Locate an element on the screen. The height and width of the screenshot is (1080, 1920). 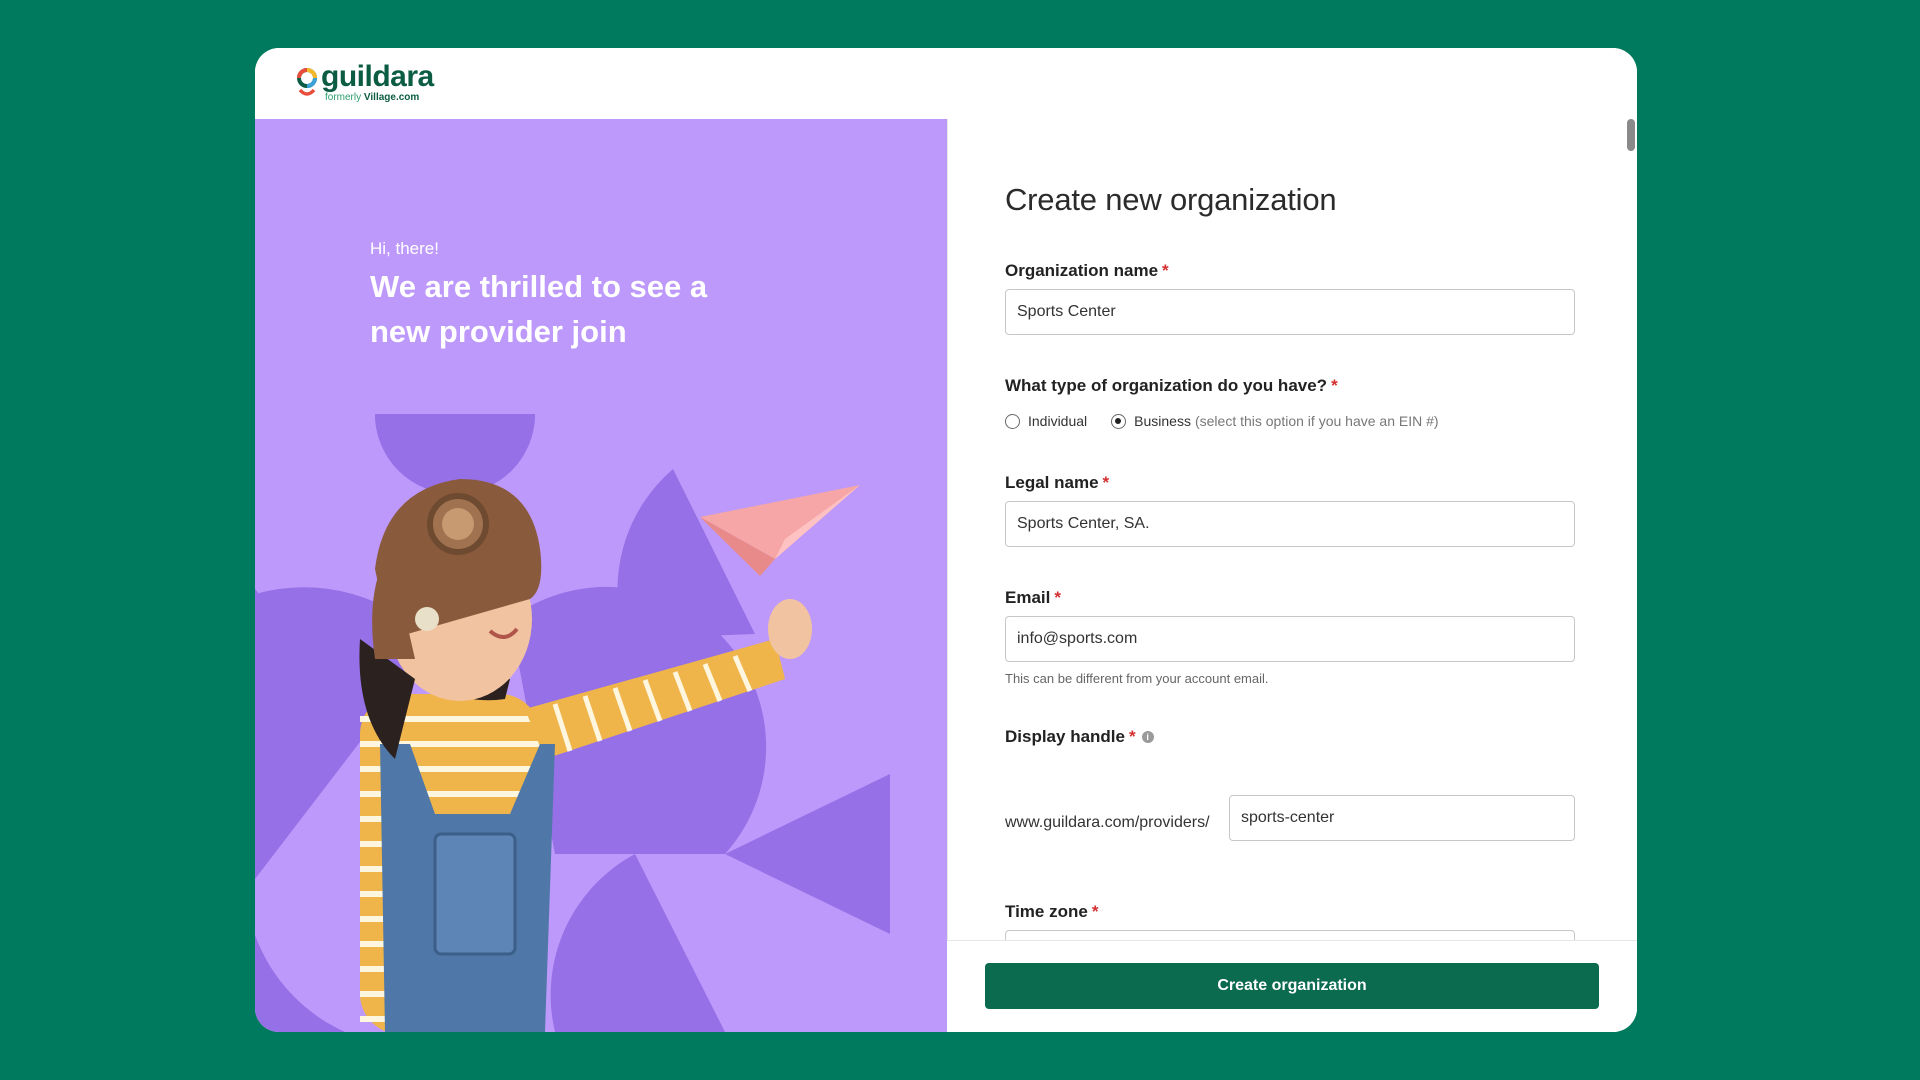
formerly-label: formerly is located at coordinates (343, 97).